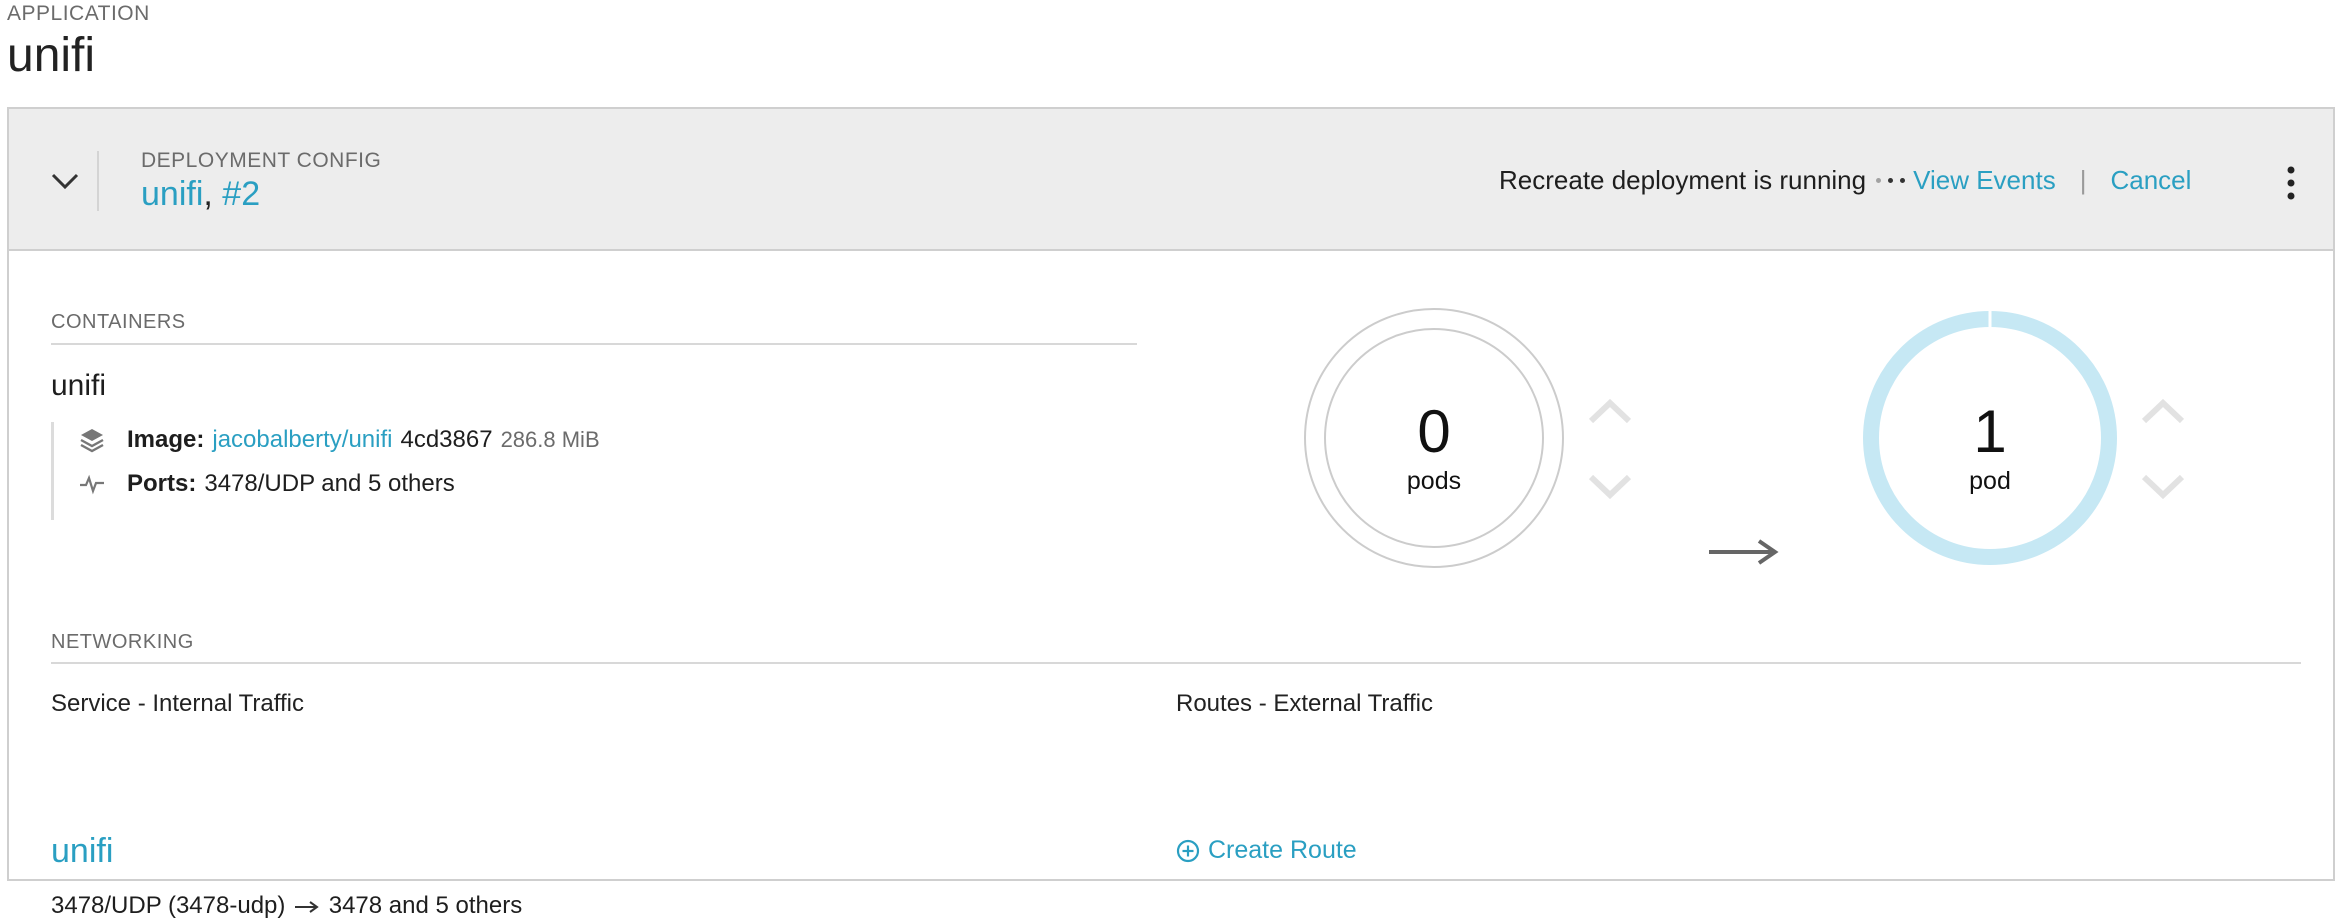 The width and height of the screenshot is (2343, 920). I want to click on view-events-link: View Events, so click(1984, 180).